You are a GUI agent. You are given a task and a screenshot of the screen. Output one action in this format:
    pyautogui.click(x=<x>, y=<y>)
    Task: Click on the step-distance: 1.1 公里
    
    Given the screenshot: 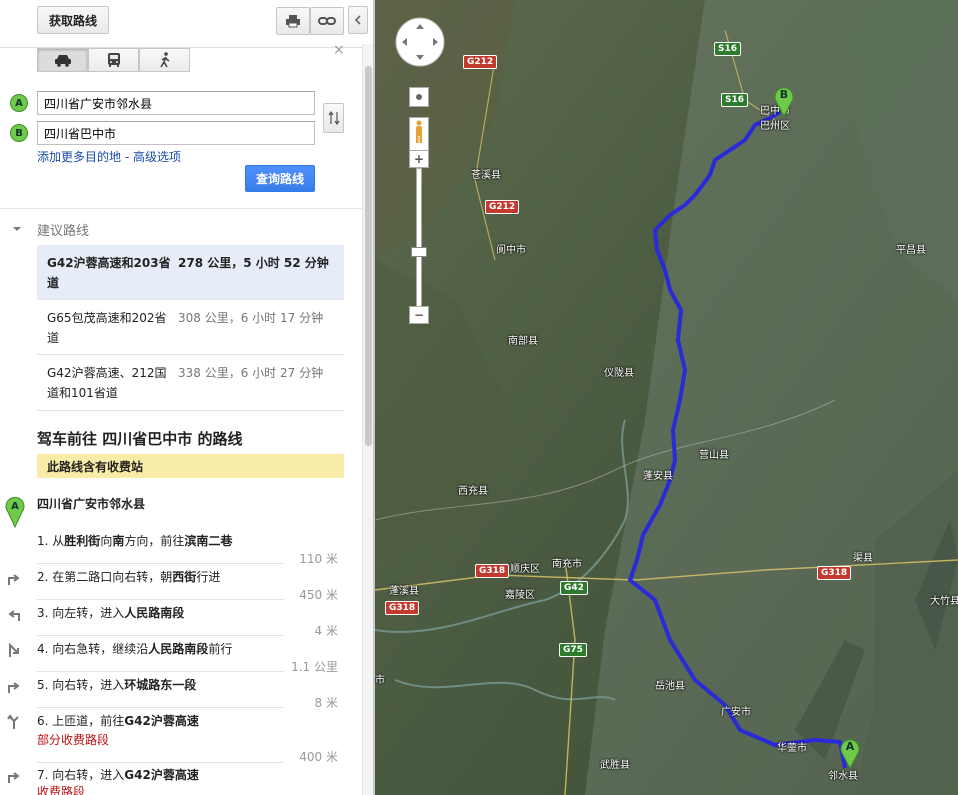 What is the action you would take?
    pyautogui.click(x=314, y=667)
    